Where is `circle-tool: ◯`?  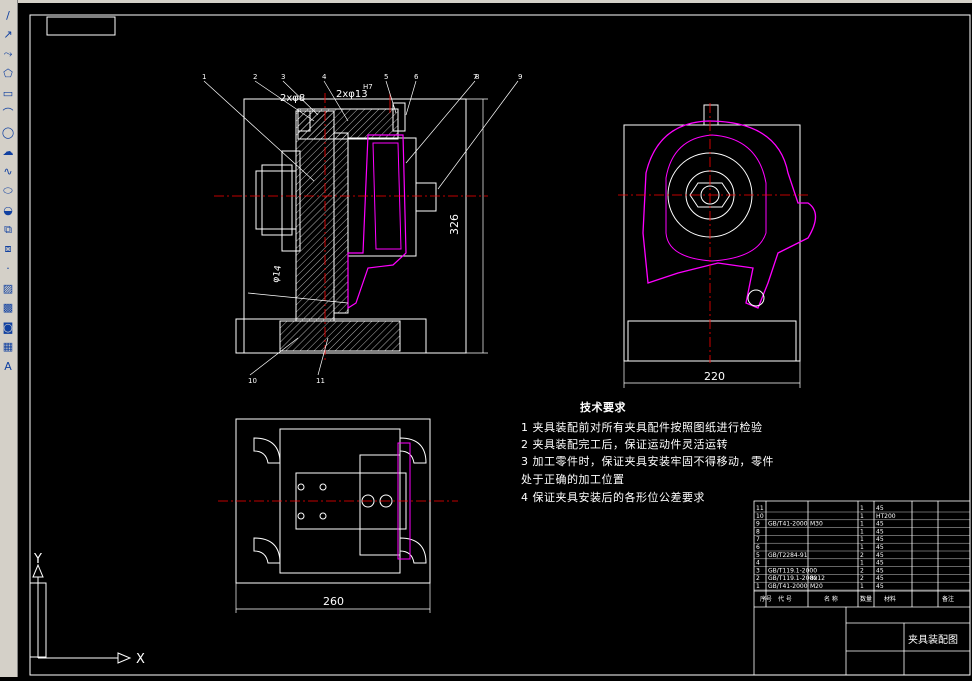 circle-tool: ◯ is located at coordinates (8, 132).